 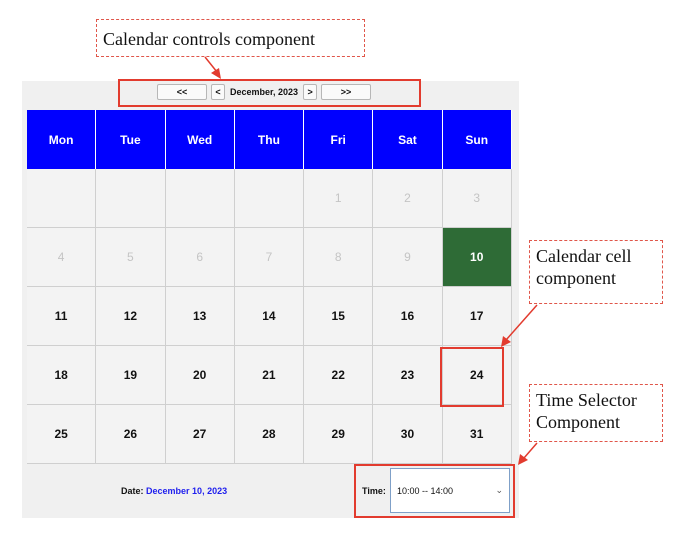 I want to click on day-cell: 4, so click(x=62, y=257).